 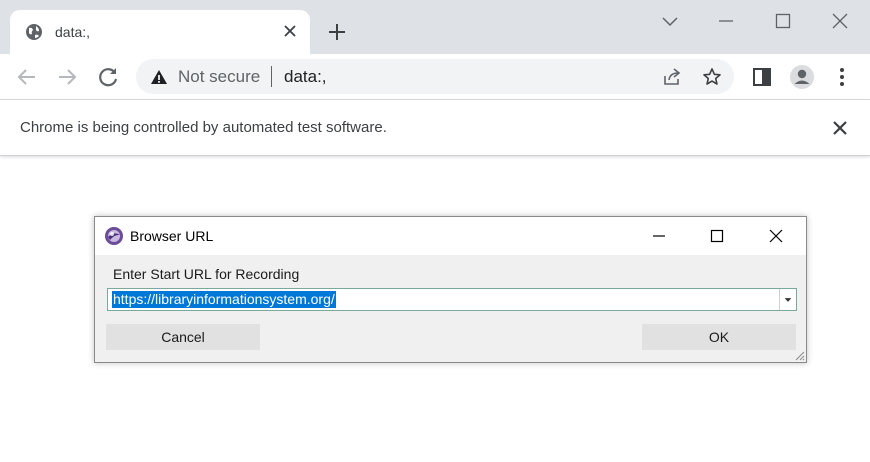 What do you see at coordinates (762, 77) in the screenshot?
I see `side-panel-icon` at bounding box center [762, 77].